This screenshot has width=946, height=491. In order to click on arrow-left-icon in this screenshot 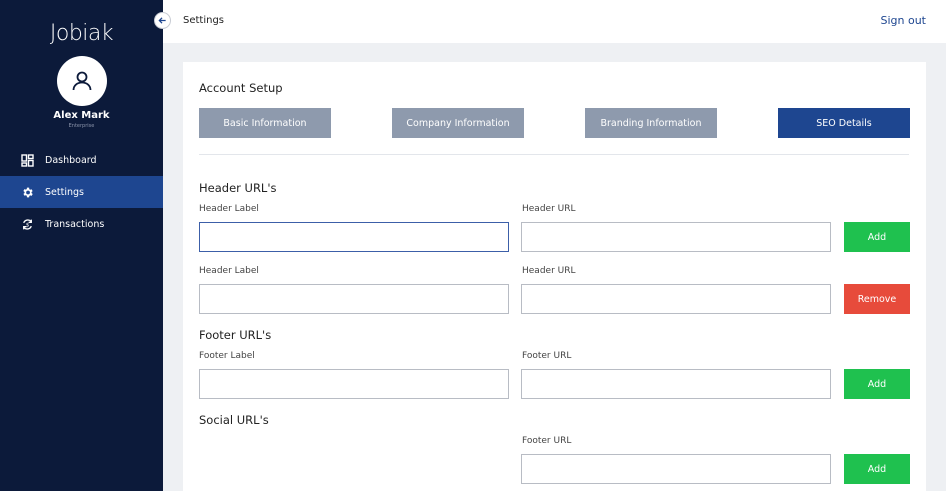, I will do `click(162, 20)`.